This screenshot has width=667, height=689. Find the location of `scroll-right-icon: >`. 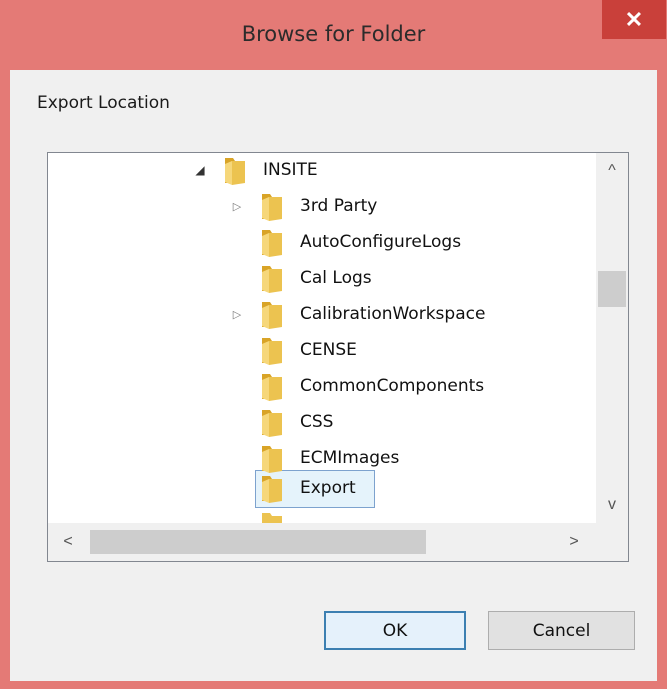

scroll-right-icon: > is located at coordinates (574, 542).